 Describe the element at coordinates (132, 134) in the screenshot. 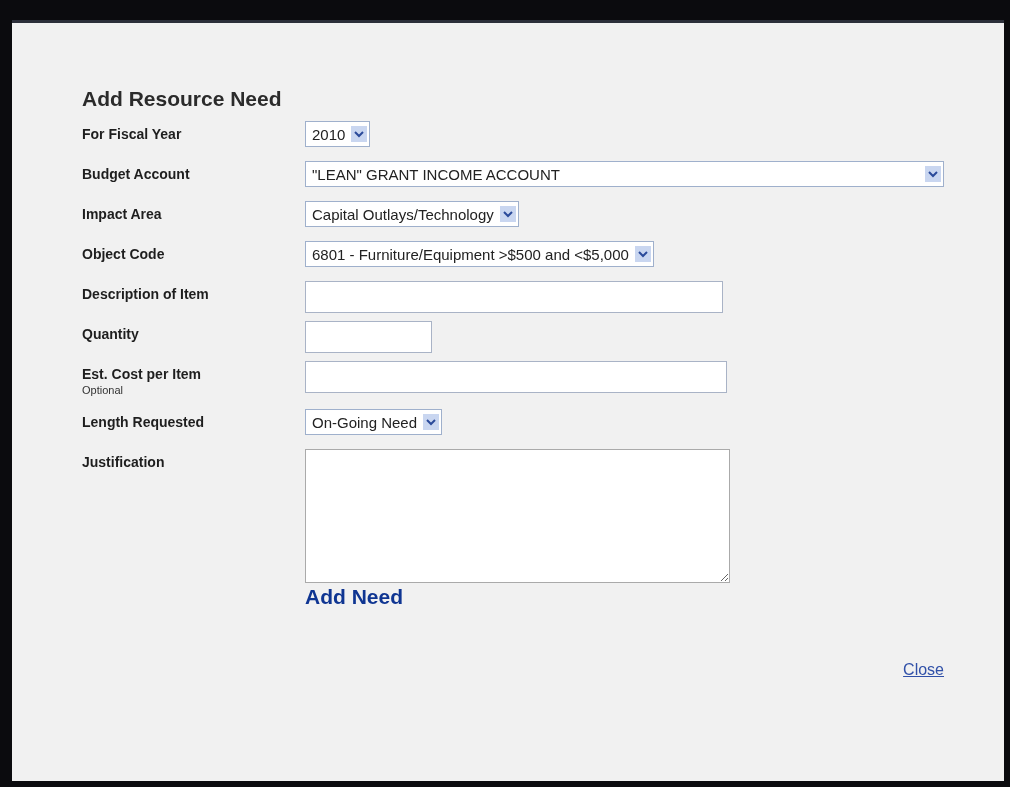

I see `field-label: For Fiscal Year` at that location.